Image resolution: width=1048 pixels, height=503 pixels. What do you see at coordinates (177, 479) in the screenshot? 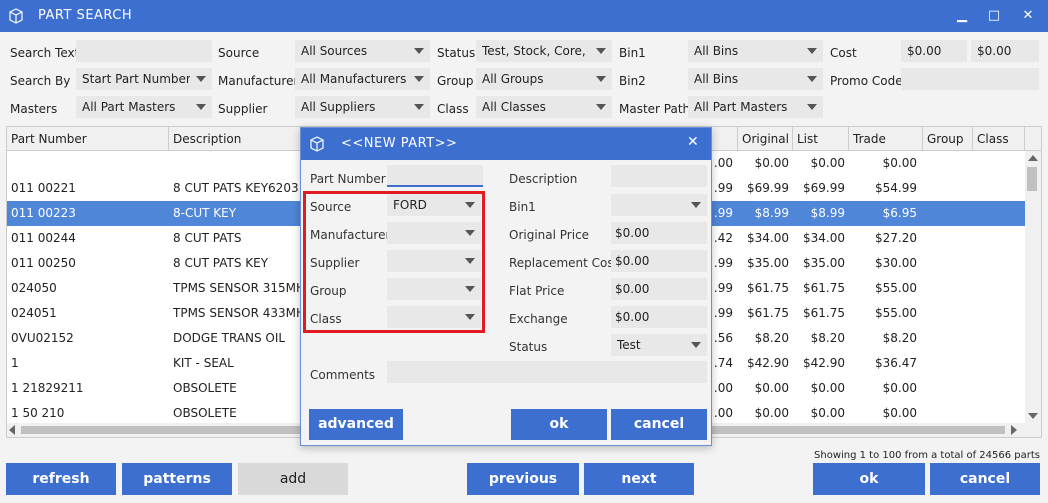
I see `patterns-button: patterns` at bounding box center [177, 479].